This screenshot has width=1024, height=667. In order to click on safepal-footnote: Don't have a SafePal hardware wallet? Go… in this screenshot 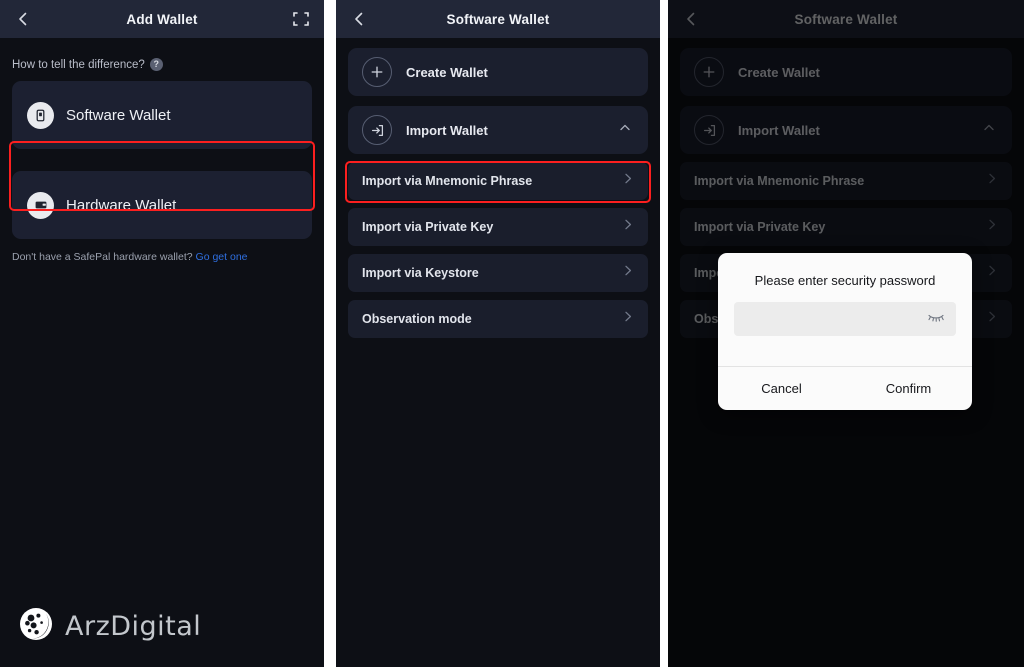, I will do `click(162, 257)`.